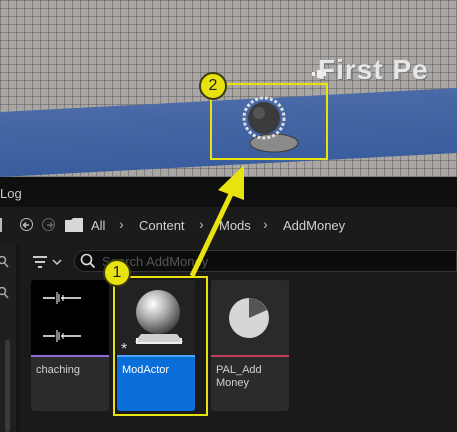 The width and height of the screenshot is (457, 432). I want to click on callout-arrow, so click(216, 221).